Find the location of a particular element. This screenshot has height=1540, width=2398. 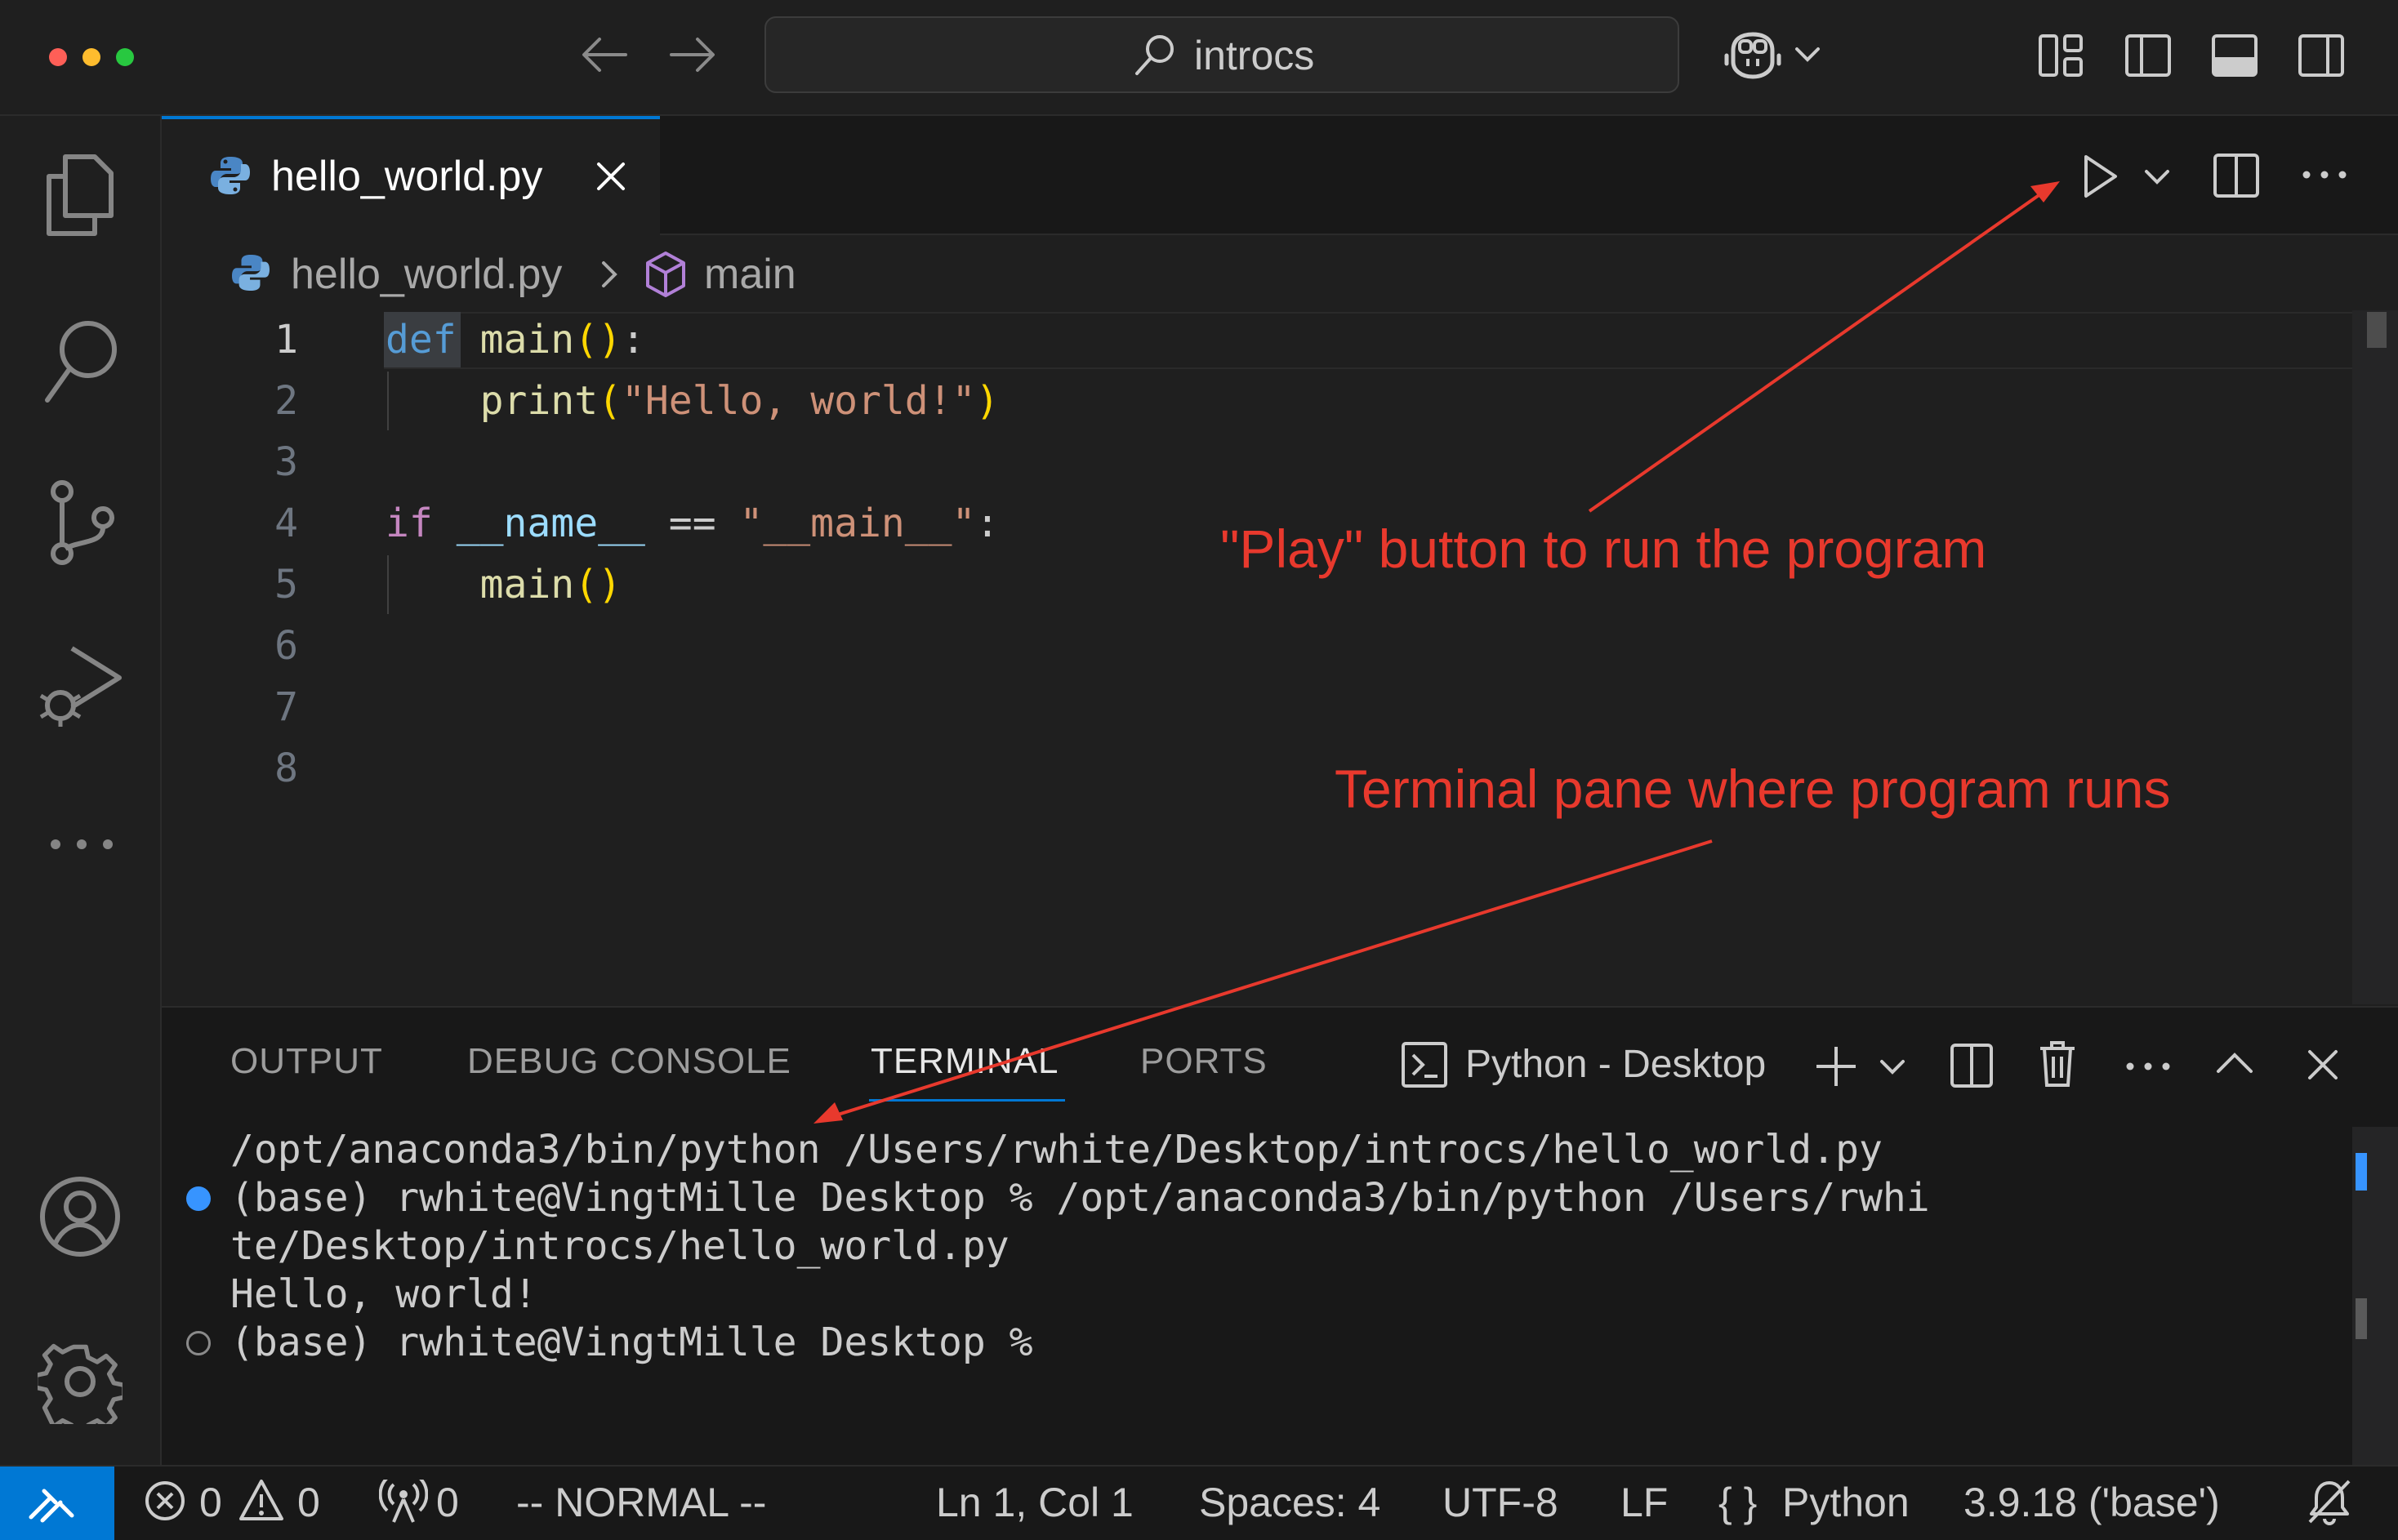

arrow-to-play-button is located at coordinates (1821, 349).